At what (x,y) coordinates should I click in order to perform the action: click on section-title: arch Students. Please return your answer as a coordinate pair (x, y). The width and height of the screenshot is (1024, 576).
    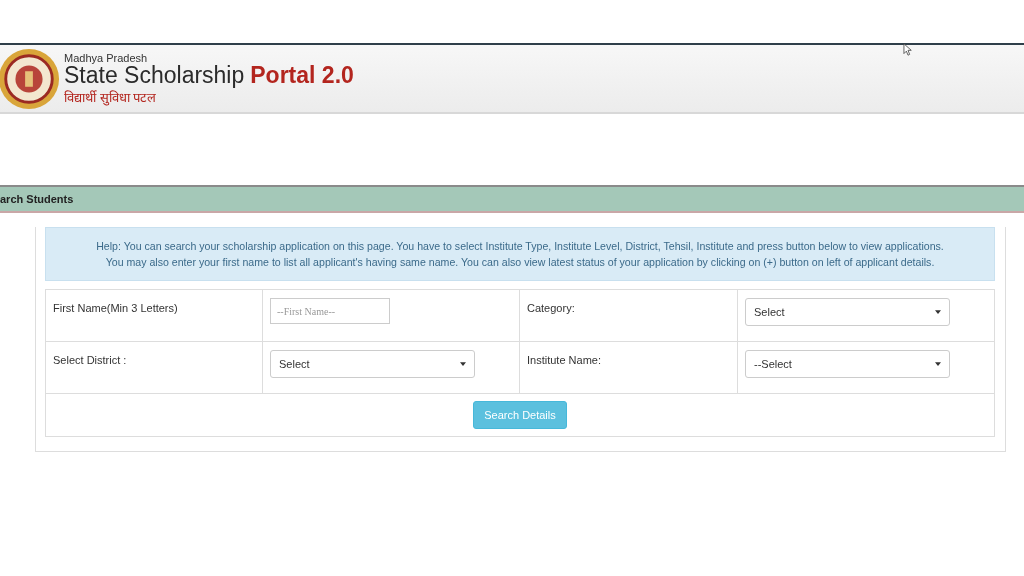
    Looking at the image, I should click on (37, 199).